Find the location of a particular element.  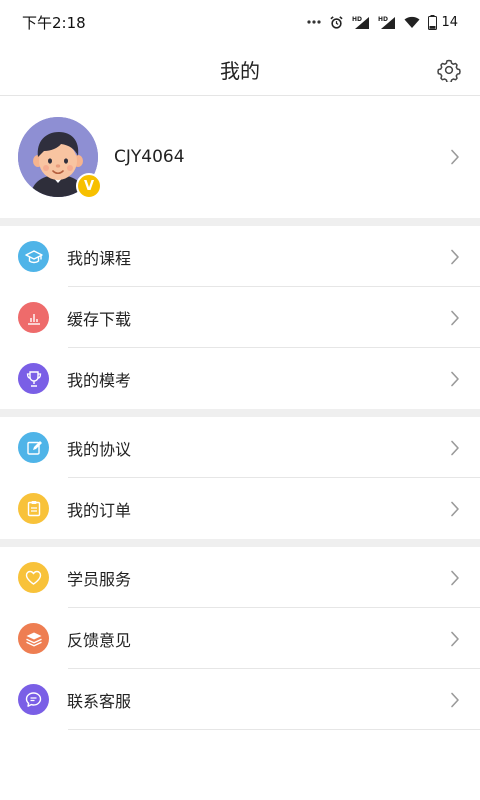

menu-item-my-courses: 我的课程 is located at coordinates (240, 256).